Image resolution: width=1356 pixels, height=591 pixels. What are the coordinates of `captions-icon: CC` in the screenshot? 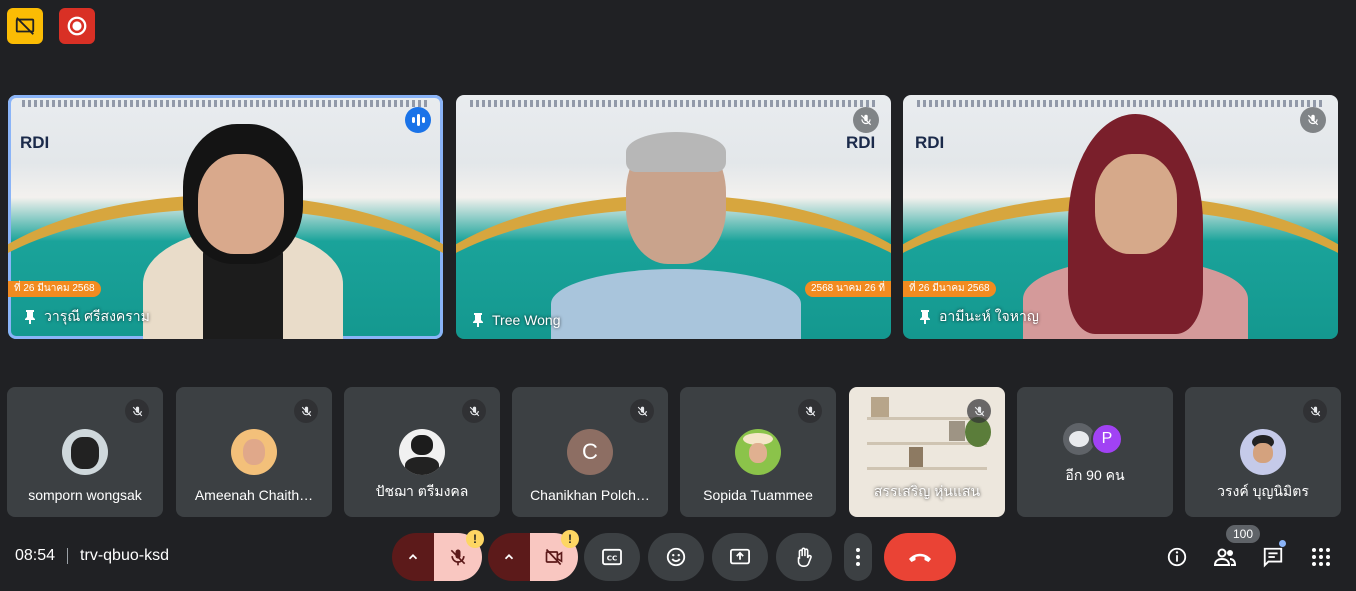 It's located at (612, 557).